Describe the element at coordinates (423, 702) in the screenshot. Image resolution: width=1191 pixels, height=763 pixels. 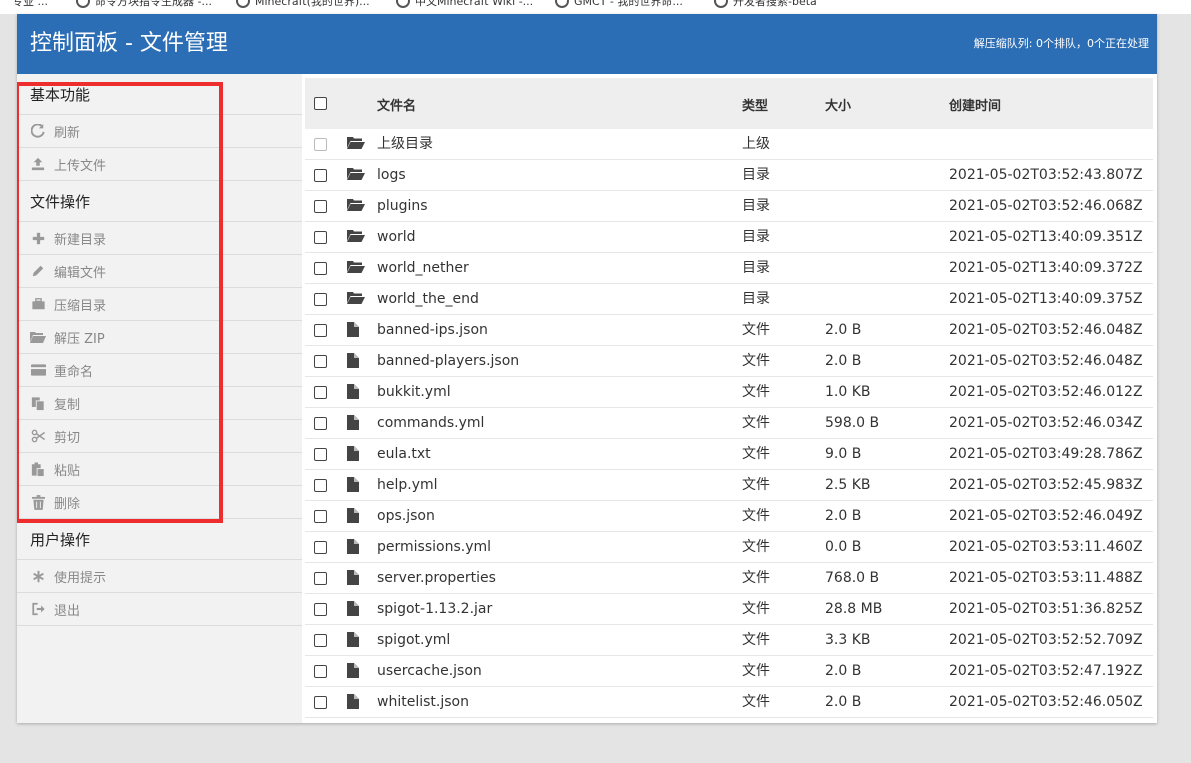
I see `file-name: whitelist.json` at that location.